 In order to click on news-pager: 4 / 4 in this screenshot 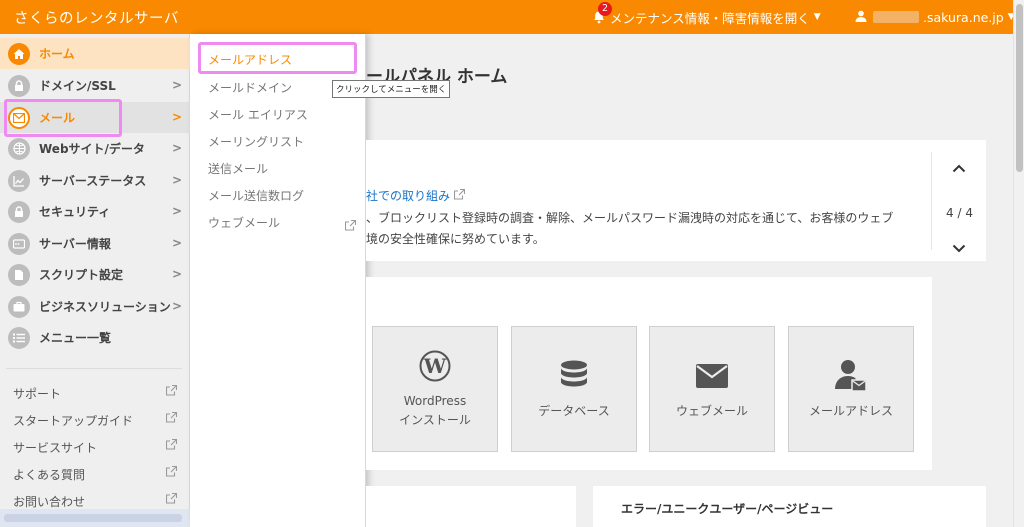, I will do `click(958, 202)`.